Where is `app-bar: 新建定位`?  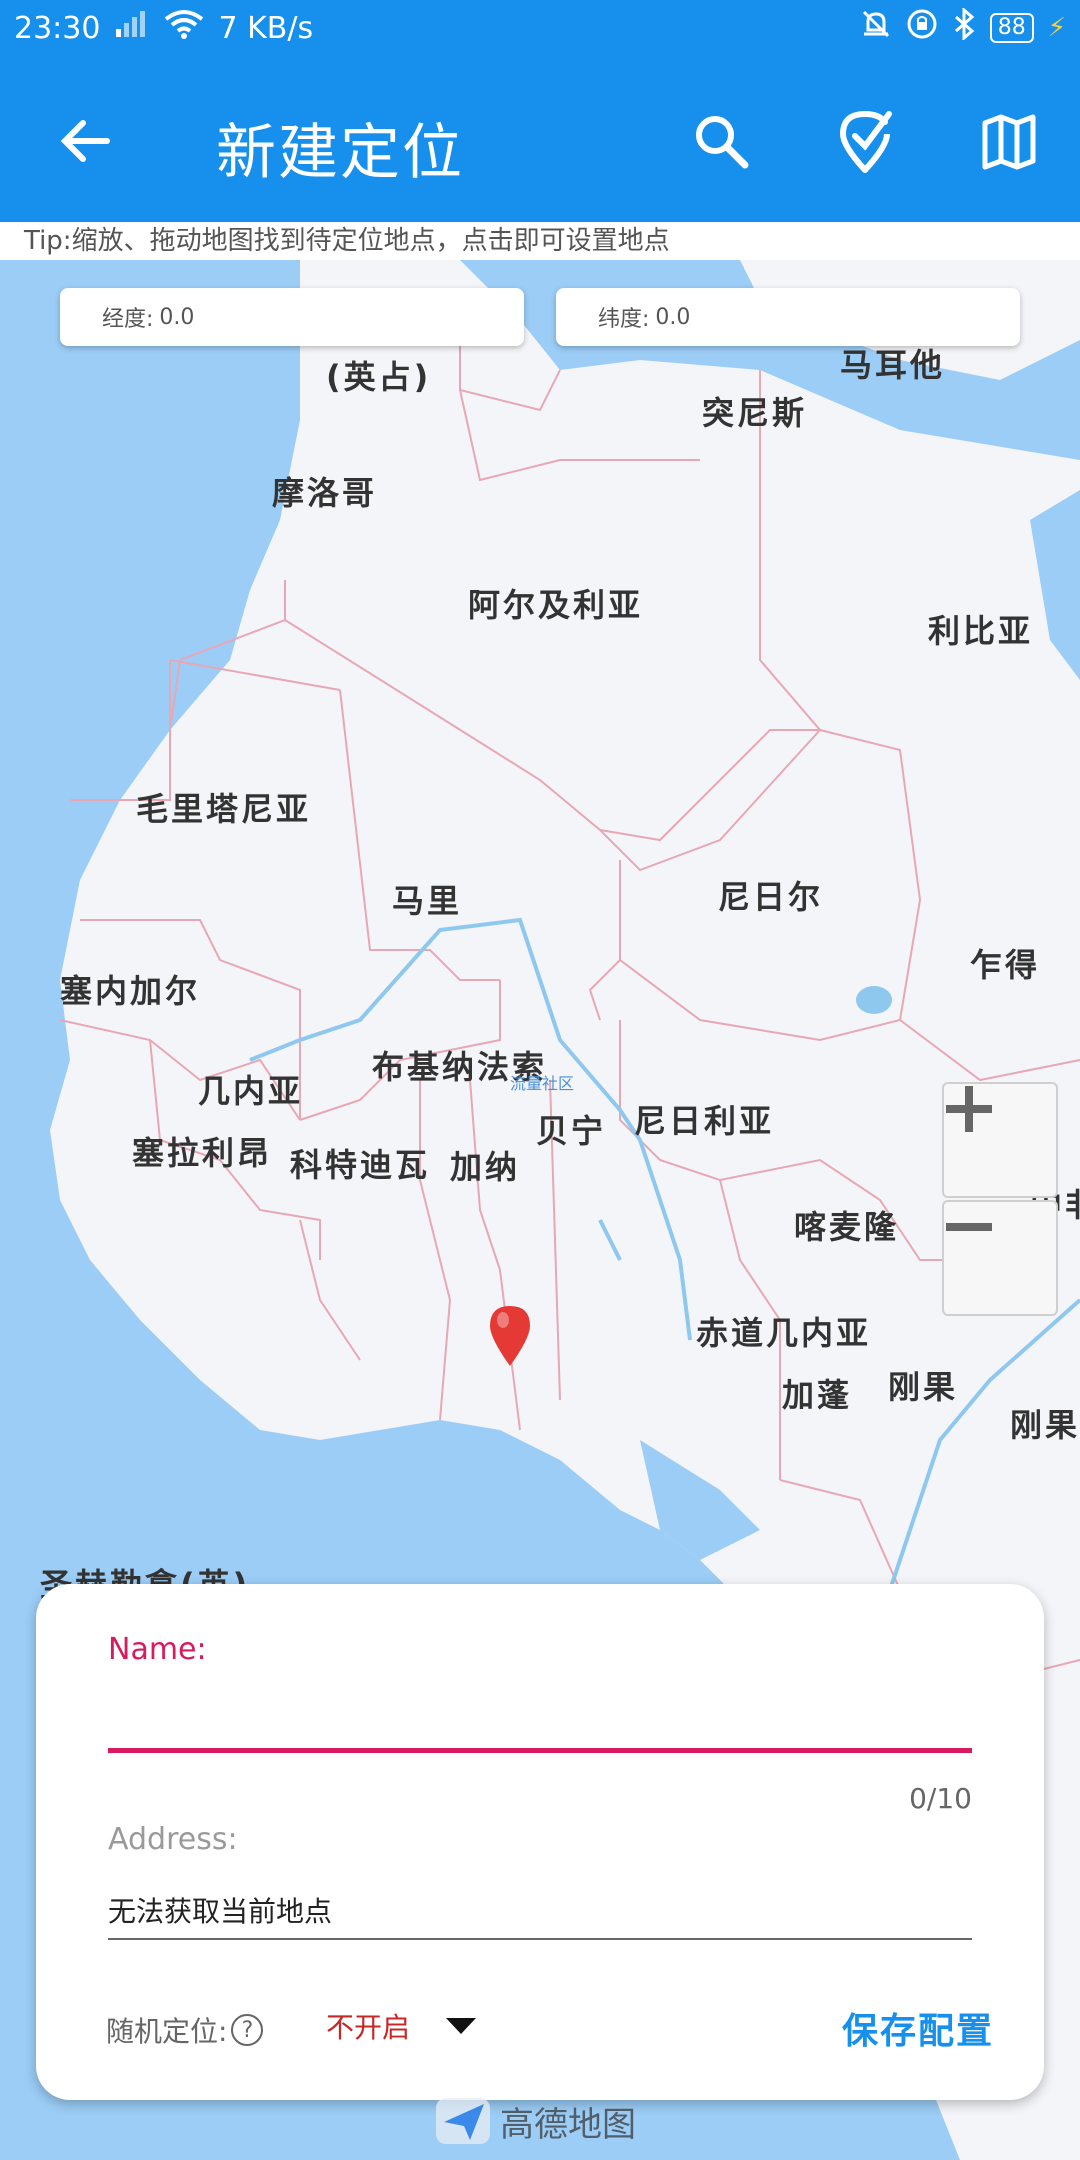
app-bar: 新建定位 is located at coordinates (540, 139).